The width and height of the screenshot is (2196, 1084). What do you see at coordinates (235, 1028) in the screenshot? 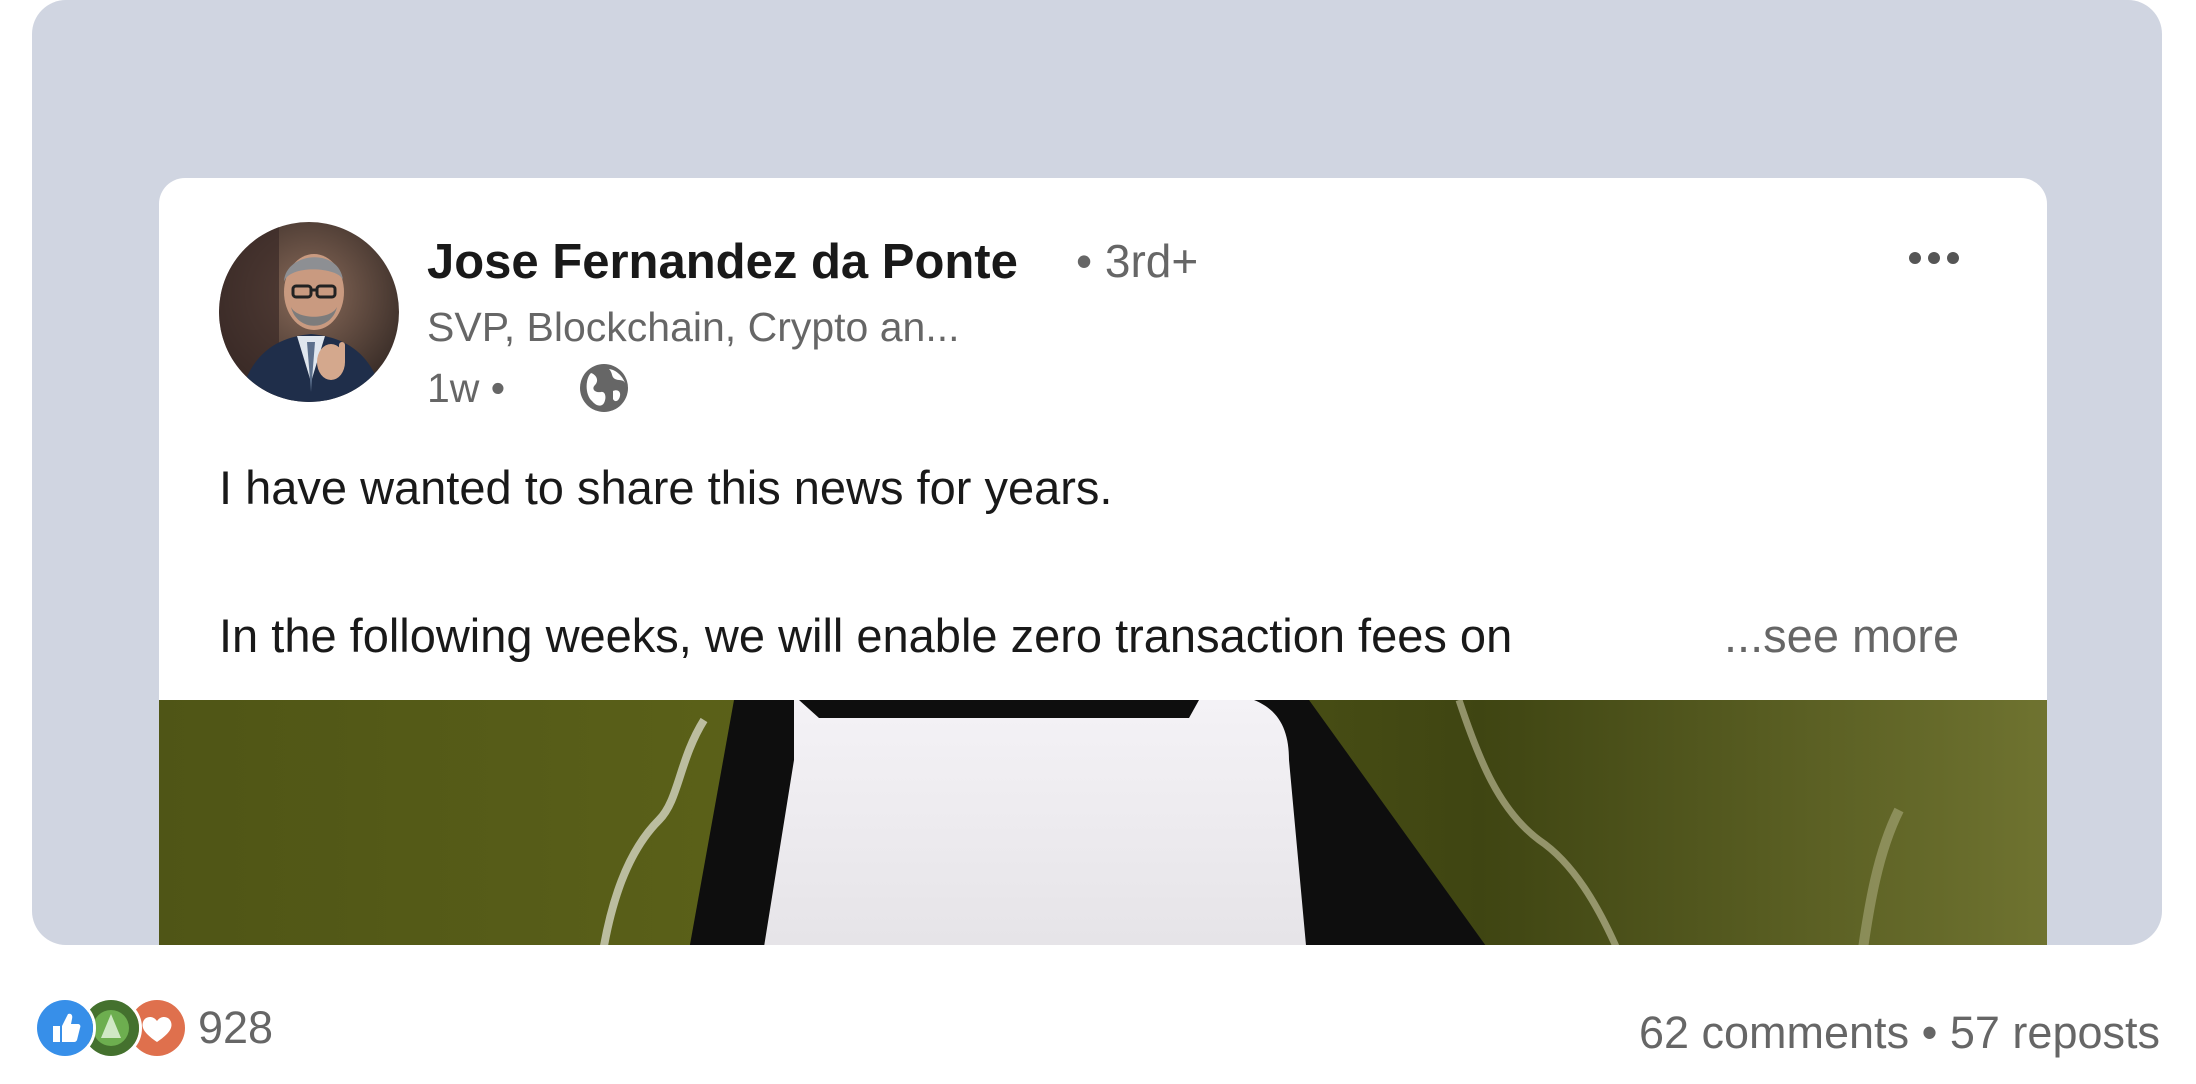
I see `reaction-count: 928` at bounding box center [235, 1028].